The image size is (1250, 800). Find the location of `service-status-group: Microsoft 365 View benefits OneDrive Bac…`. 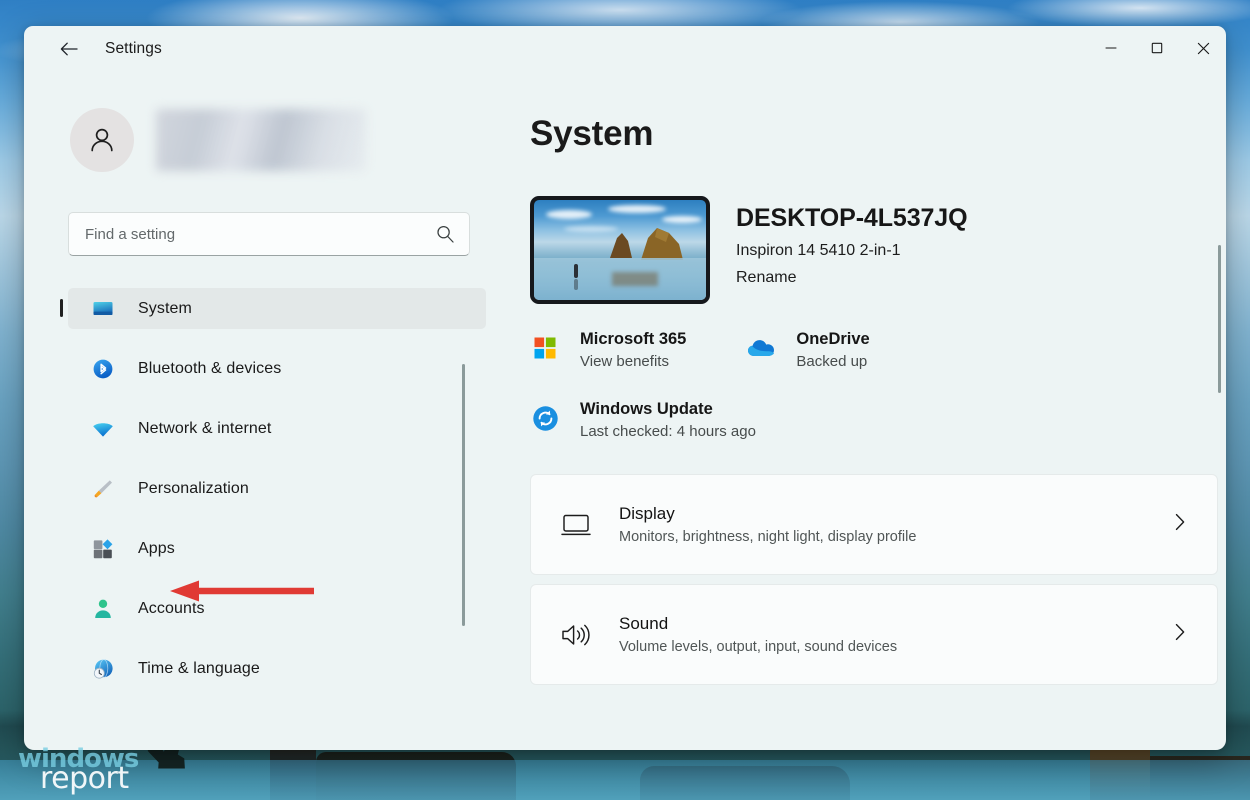

service-status-group: Microsoft 365 View benefits OneDrive Bac… is located at coordinates (878, 385).